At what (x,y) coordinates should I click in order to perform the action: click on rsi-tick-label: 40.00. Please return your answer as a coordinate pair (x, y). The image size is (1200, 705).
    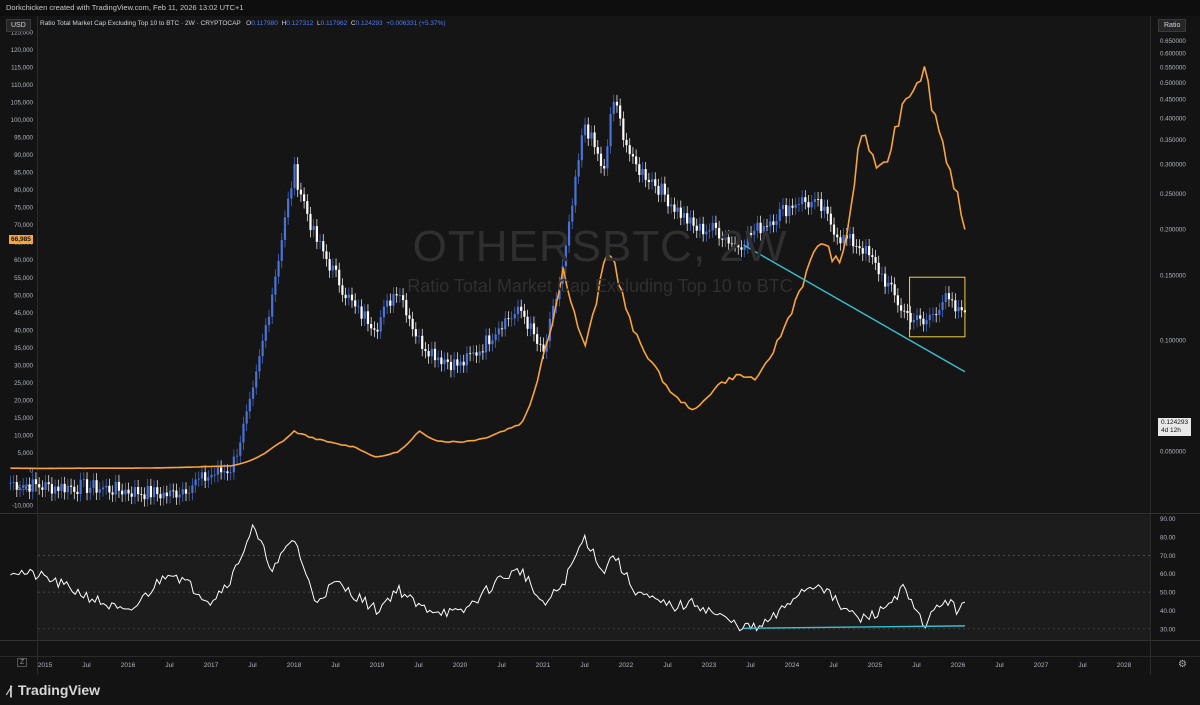
    Looking at the image, I should click on (1168, 611).